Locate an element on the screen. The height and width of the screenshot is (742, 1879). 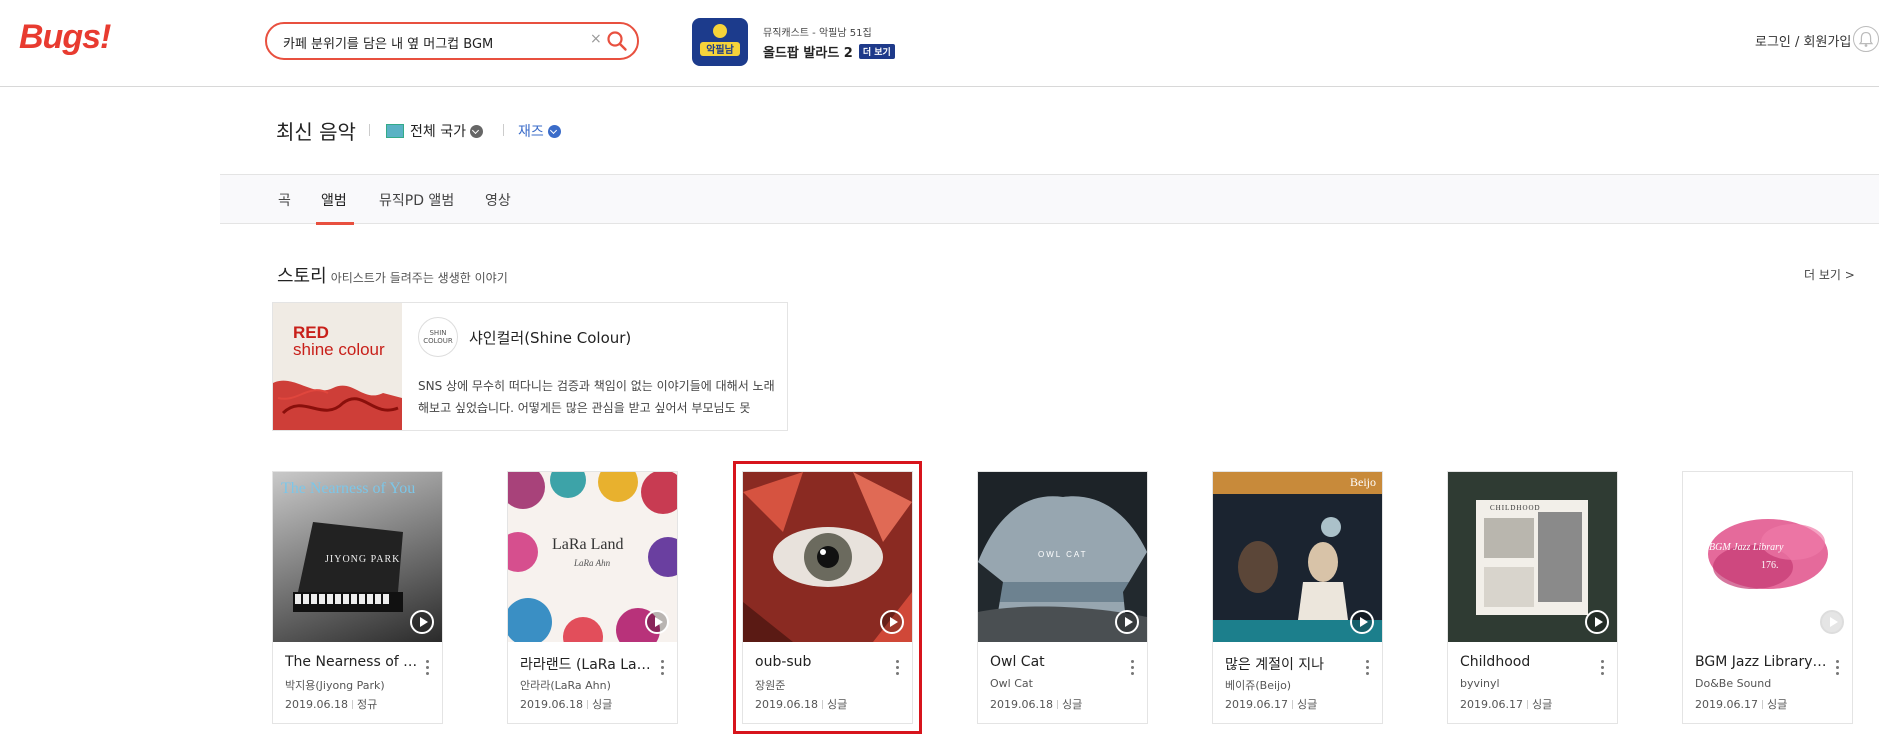
tab-videos: 영상 is located at coordinates (498, 200).